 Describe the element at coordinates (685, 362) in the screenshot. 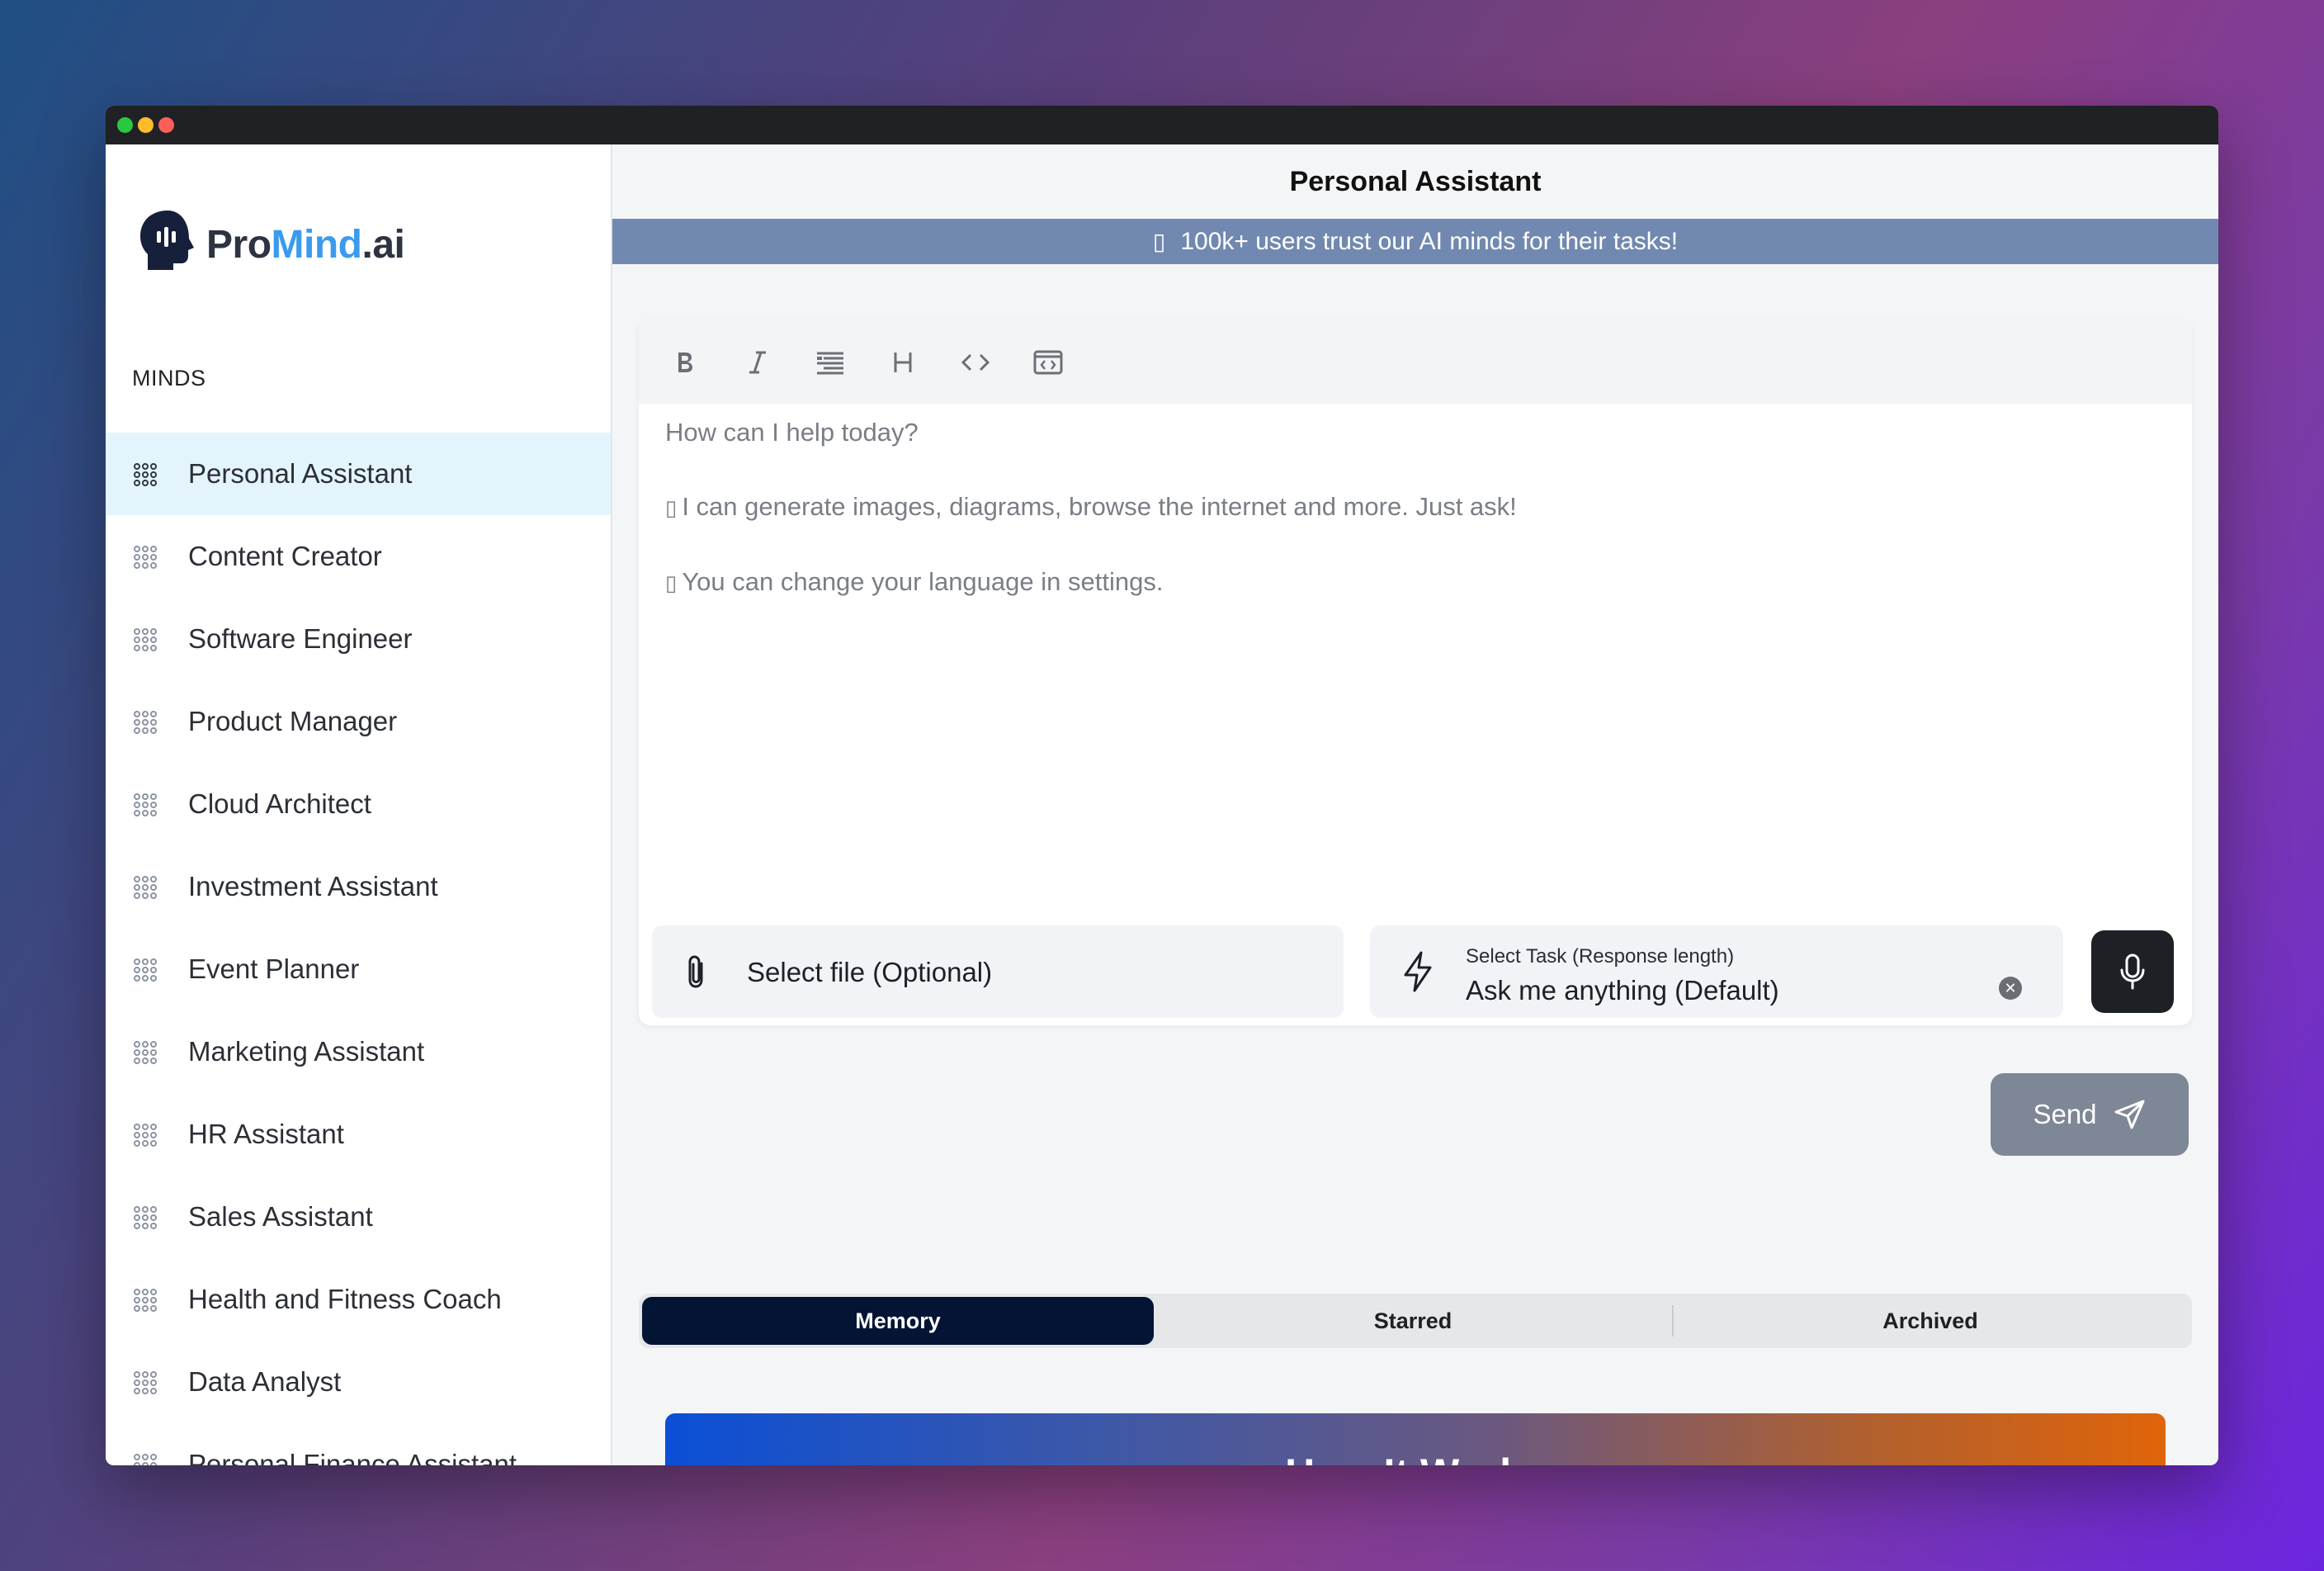

I see `bold-icon` at that location.